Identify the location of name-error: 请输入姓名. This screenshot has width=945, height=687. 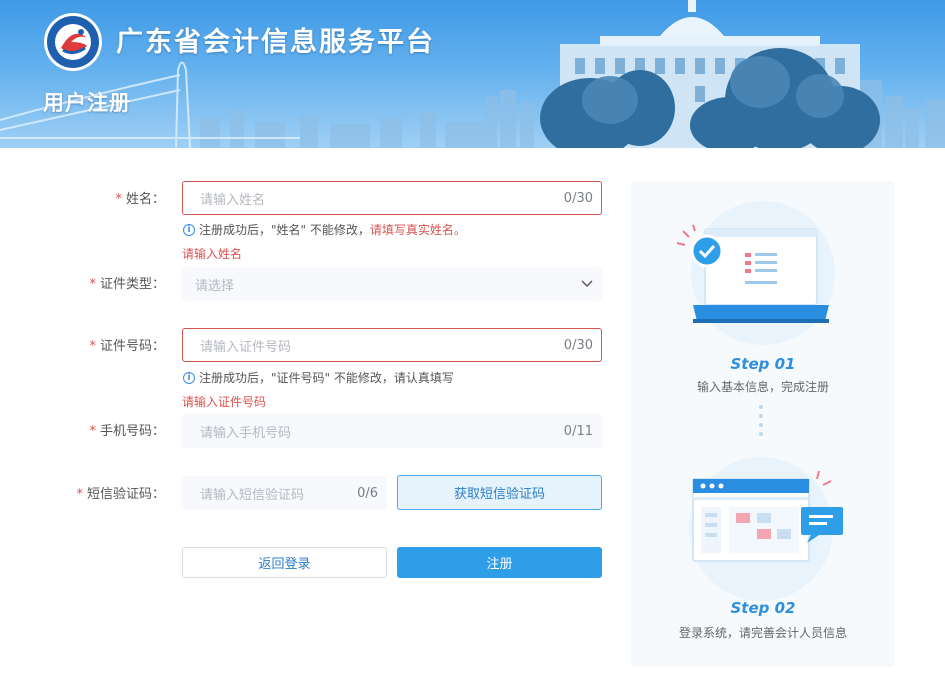
(212, 254).